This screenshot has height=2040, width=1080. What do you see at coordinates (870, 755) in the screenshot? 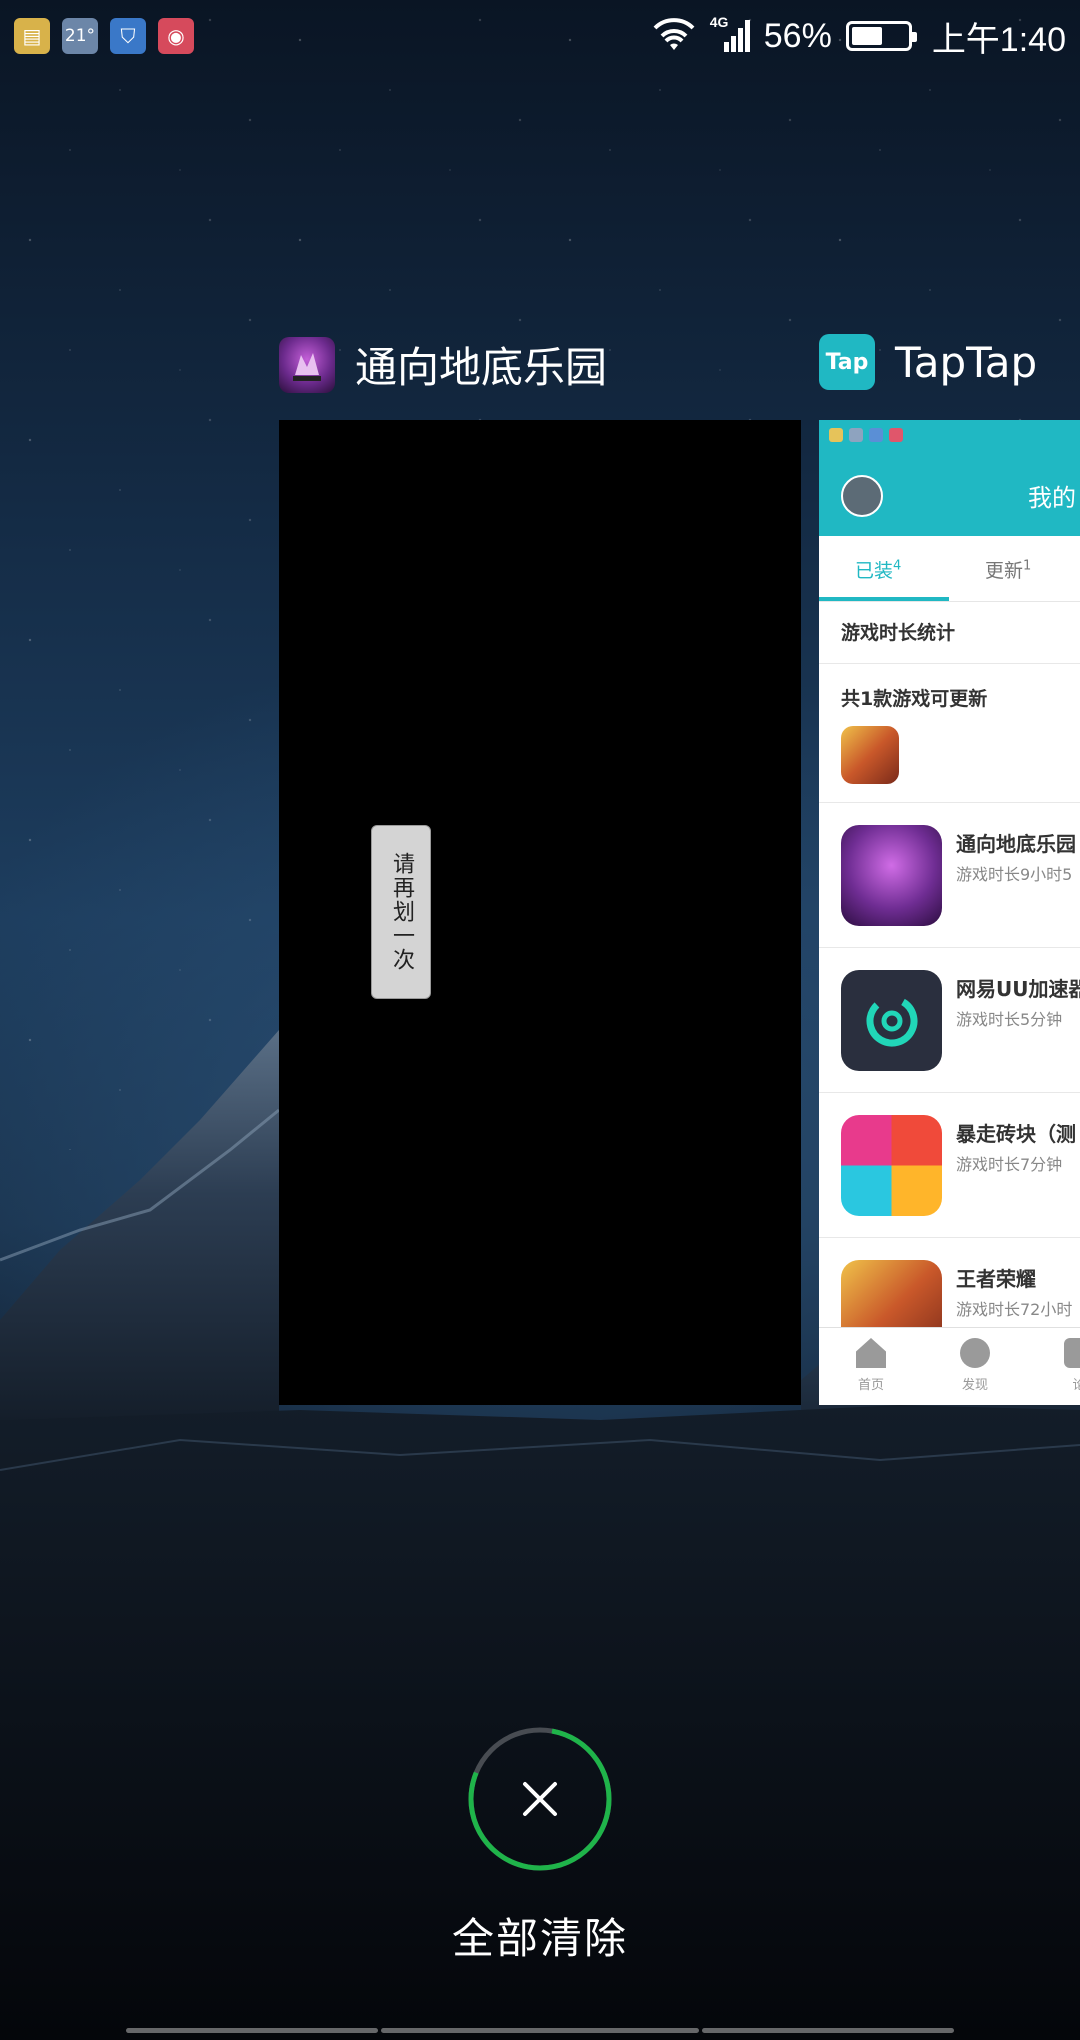
I see `king-of-glory-small-icon` at bounding box center [870, 755].